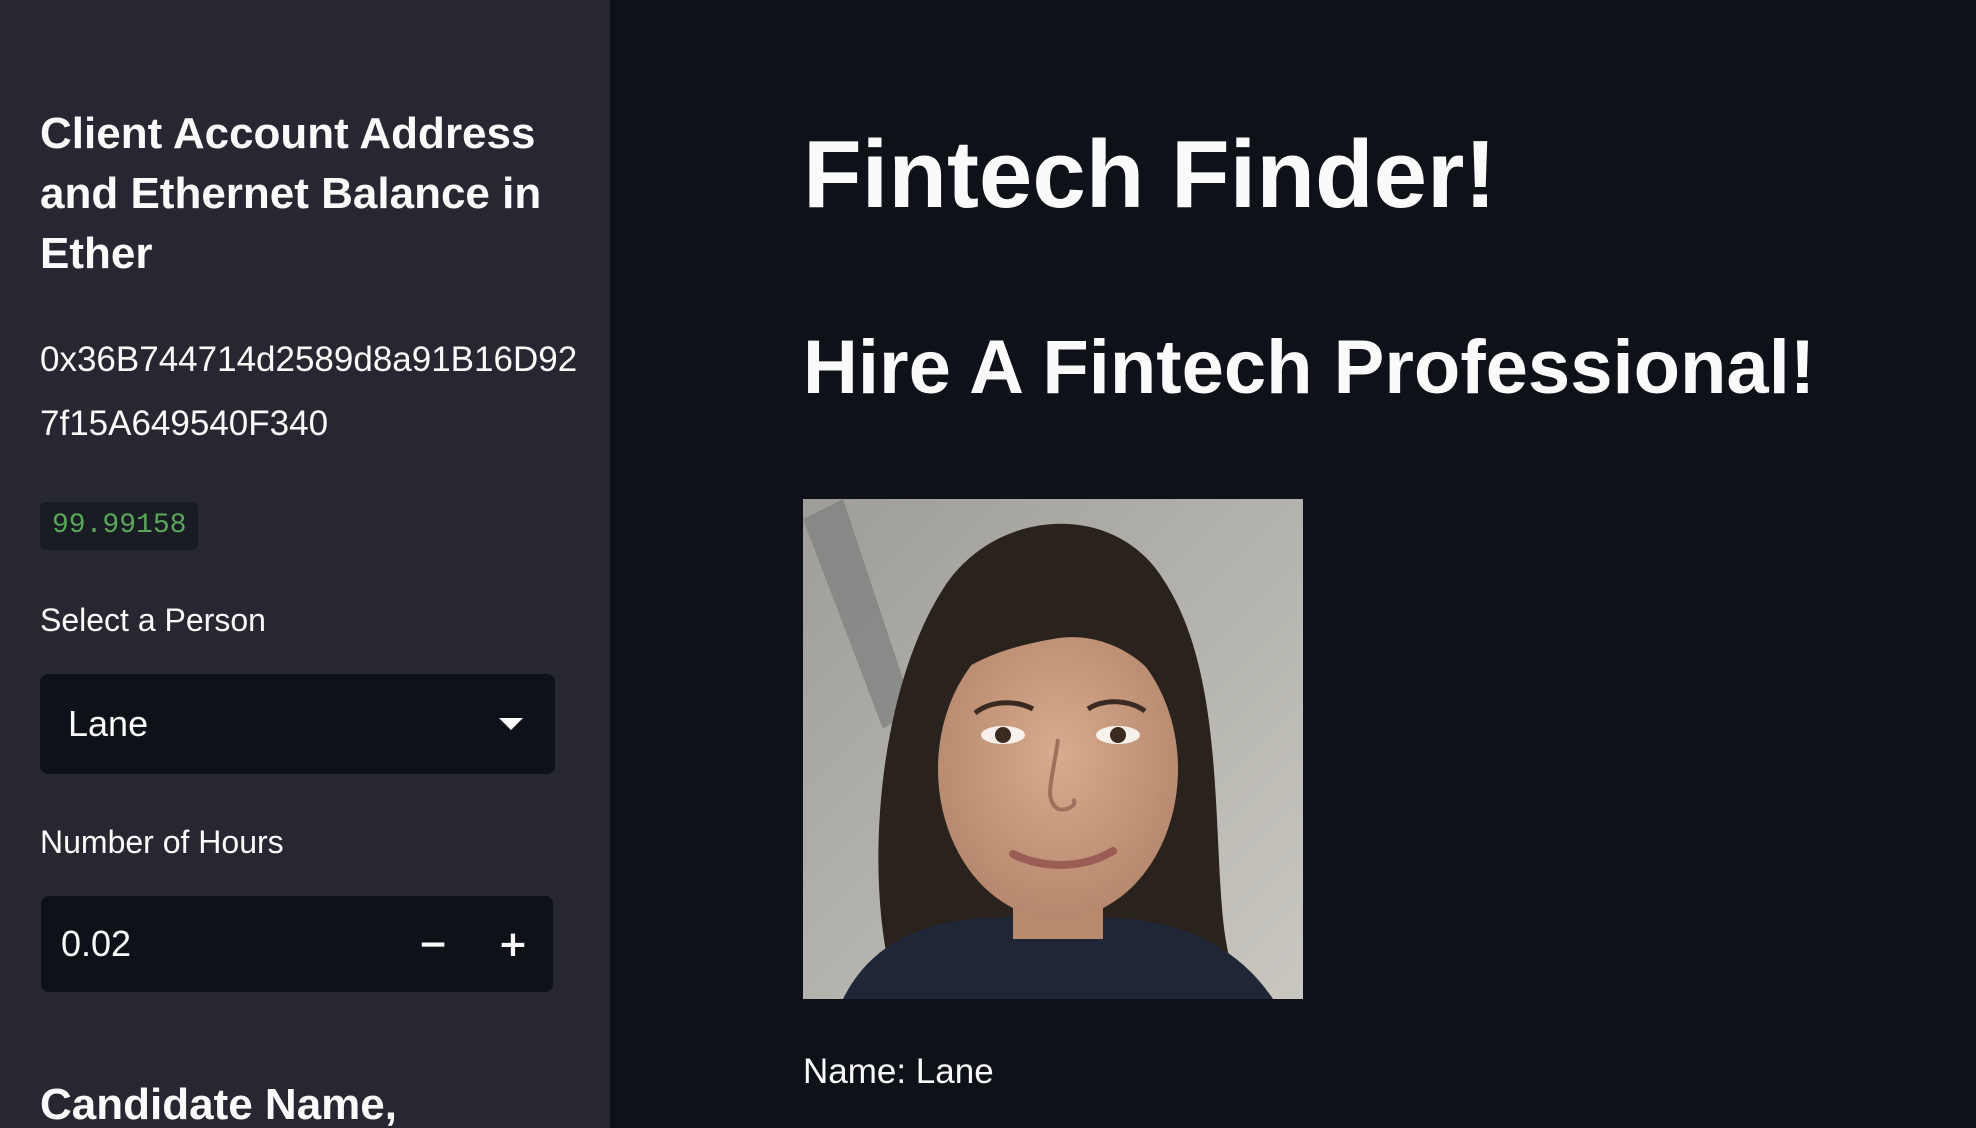 Image resolution: width=1976 pixels, height=1128 pixels. I want to click on hours-label: Number of Hours, so click(162, 842).